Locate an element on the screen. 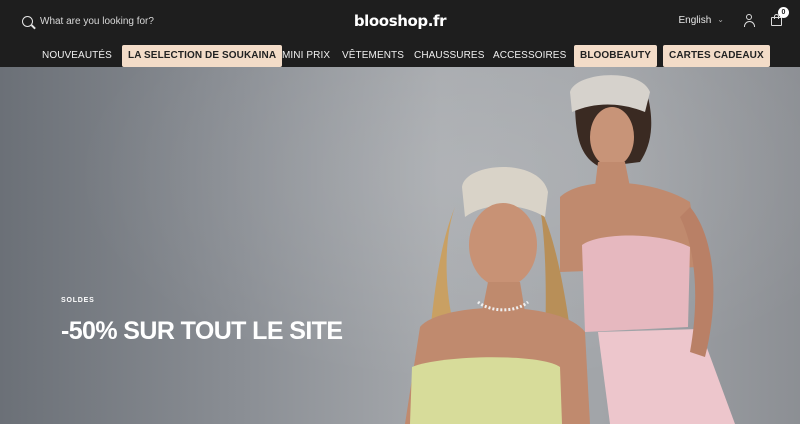 This screenshot has width=800, height=424. nav-item-vetements: VÊTEMENTS is located at coordinates (373, 56).